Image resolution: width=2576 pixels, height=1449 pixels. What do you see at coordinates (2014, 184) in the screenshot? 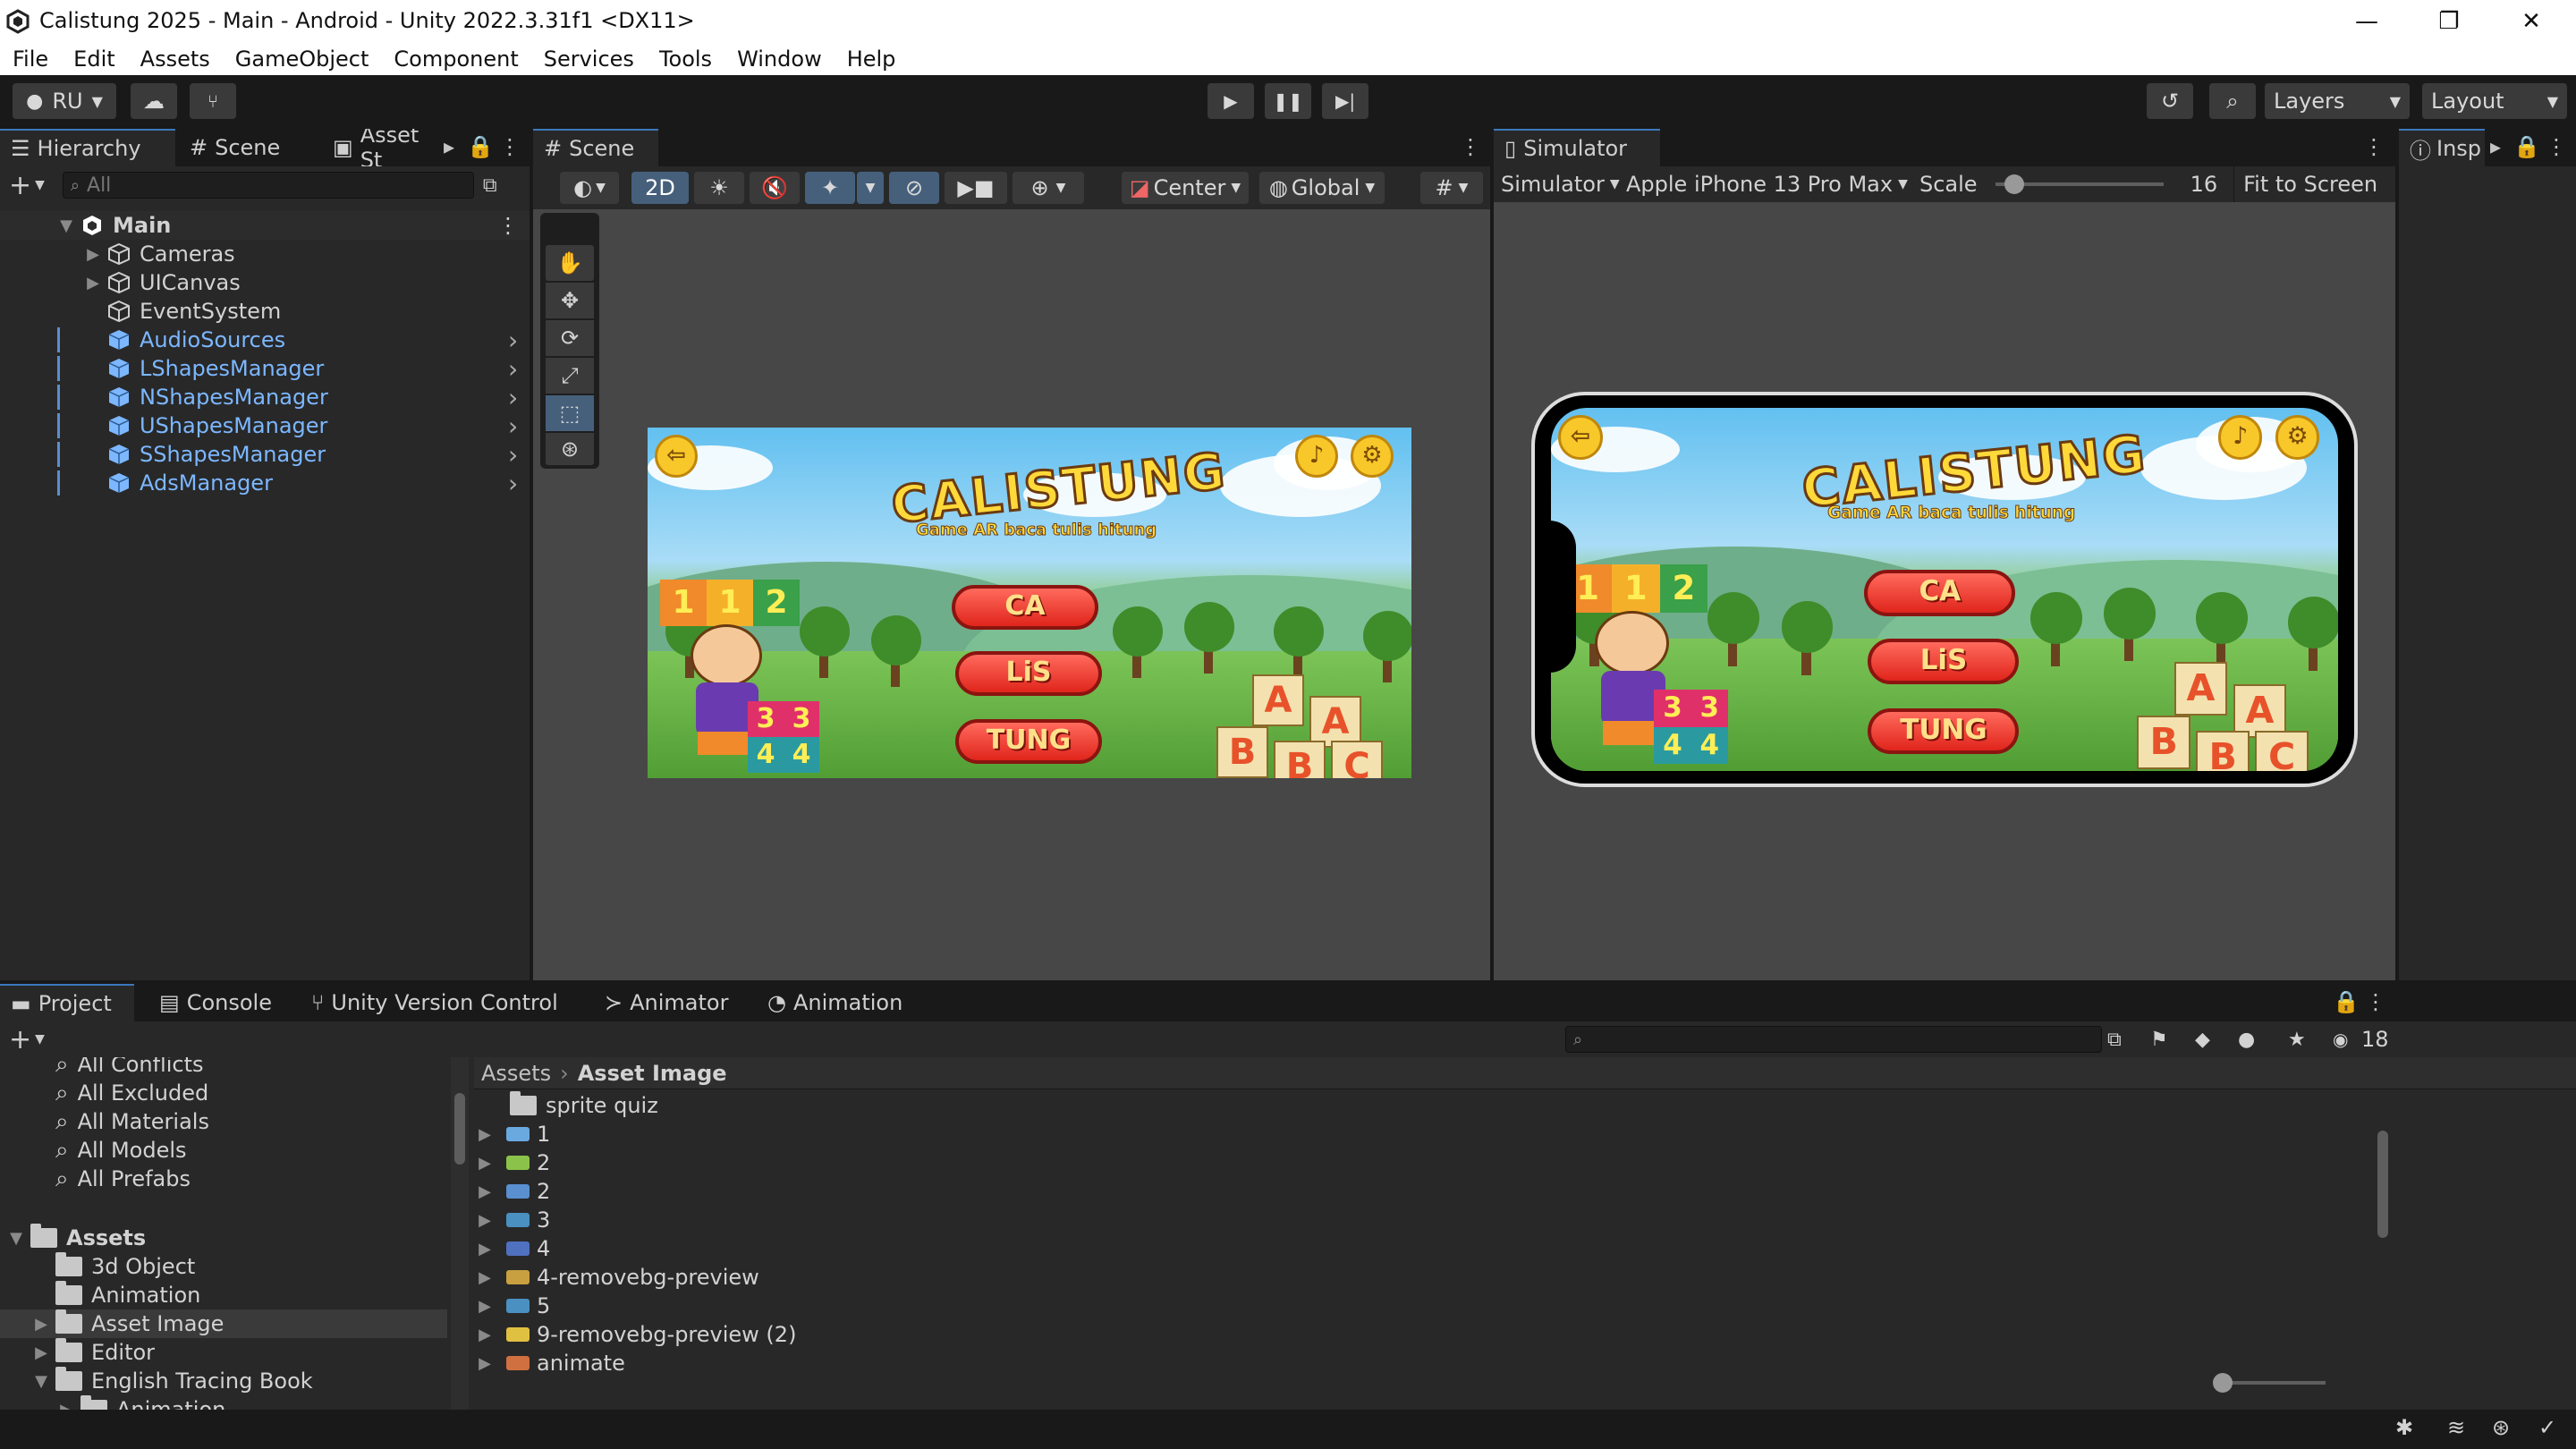
I see `scale-slider-thumb` at bounding box center [2014, 184].